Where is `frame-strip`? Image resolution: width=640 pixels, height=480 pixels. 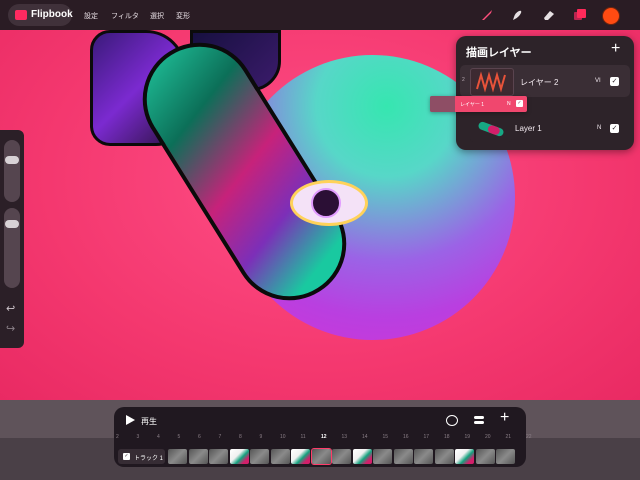
frame-strip is located at coordinates (346, 456).